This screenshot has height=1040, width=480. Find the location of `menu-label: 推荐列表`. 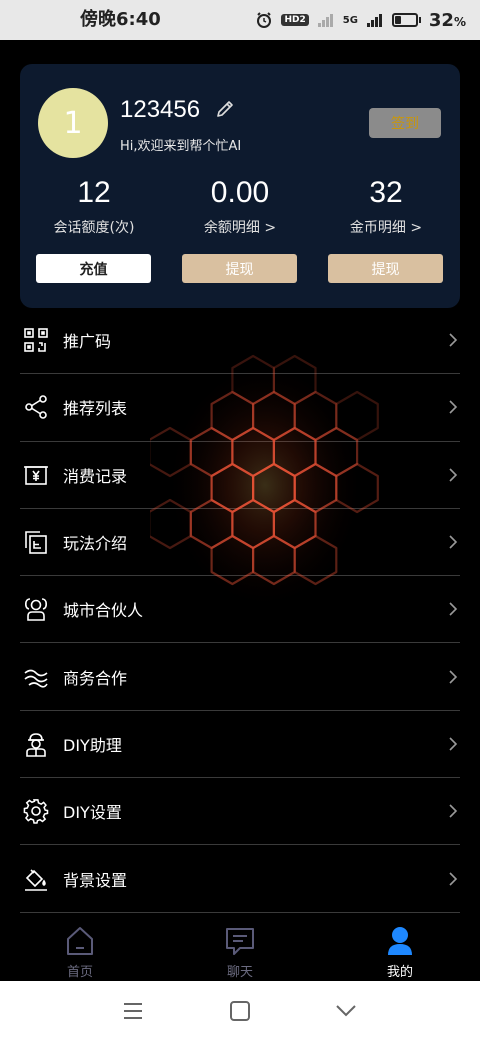

menu-label: 推荐列表 is located at coordinates (95, 409).